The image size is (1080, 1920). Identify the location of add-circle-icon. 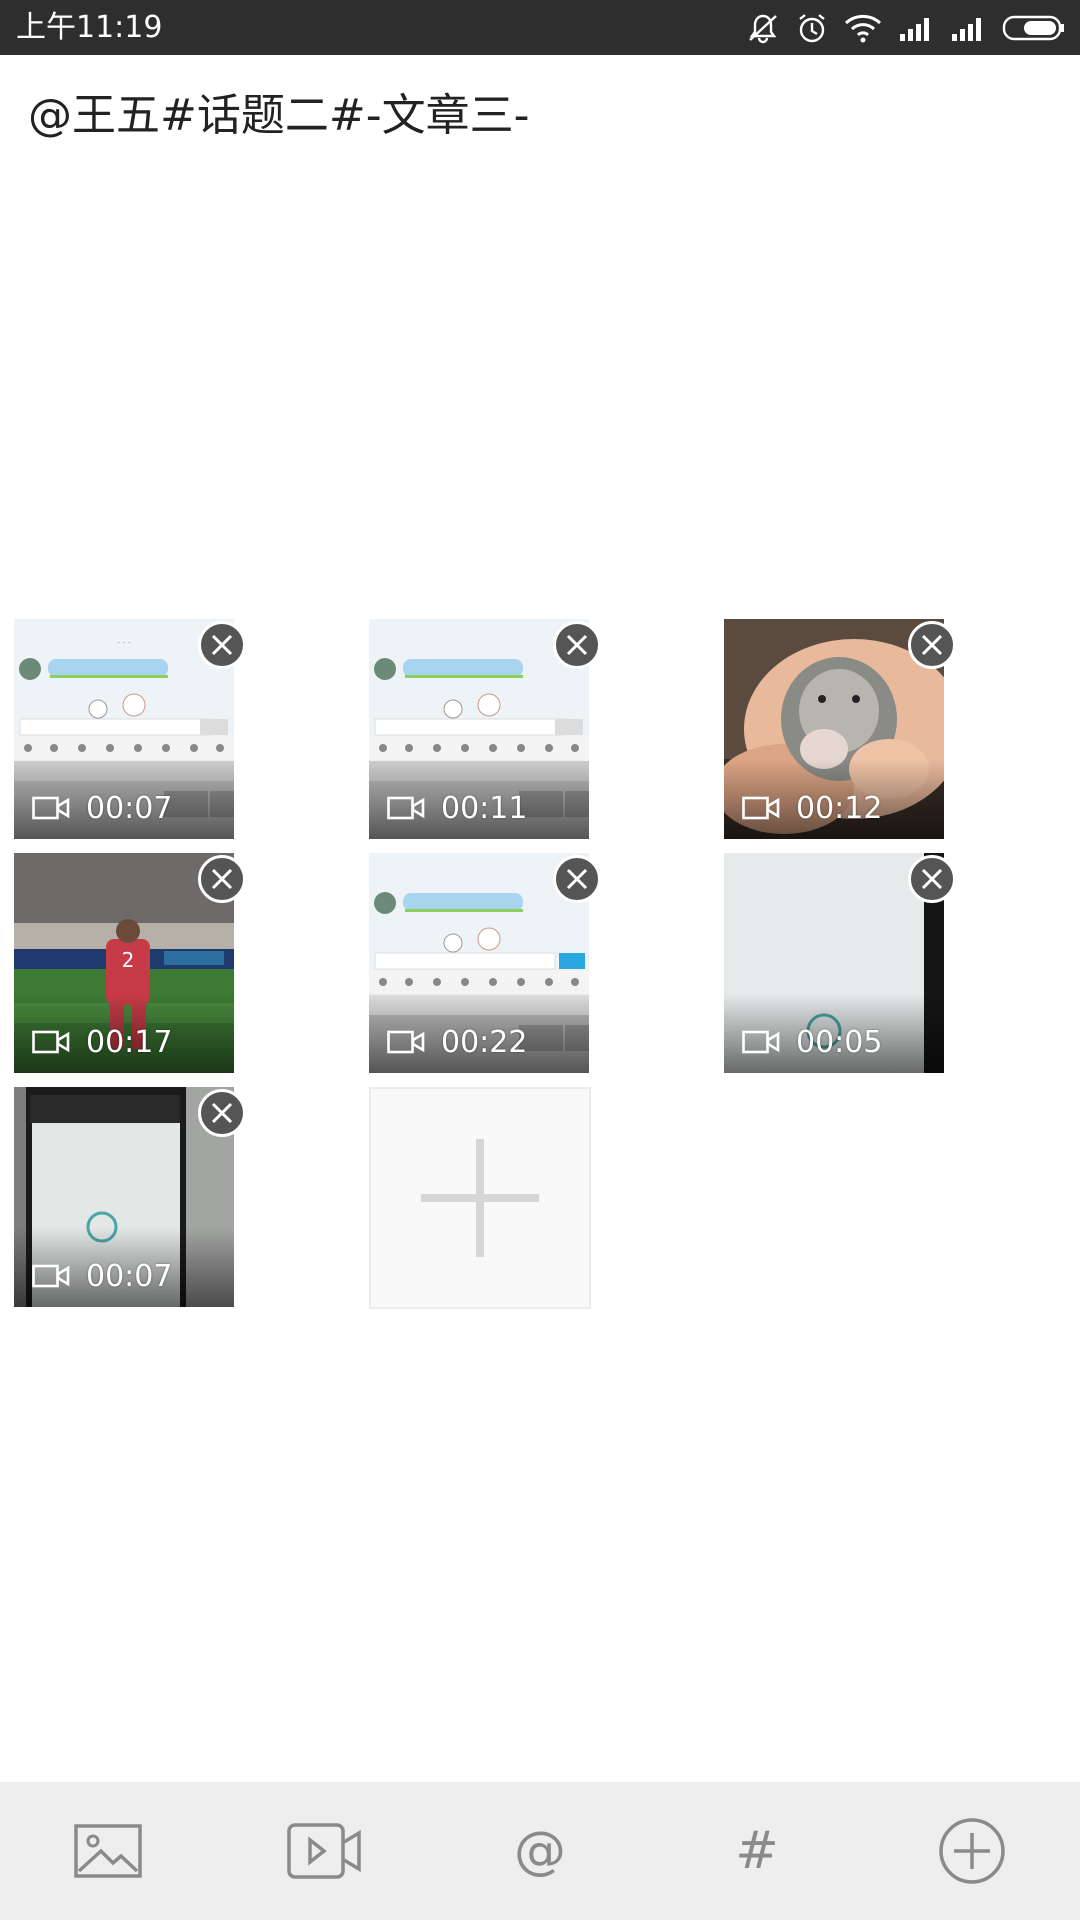
(972, 1851).